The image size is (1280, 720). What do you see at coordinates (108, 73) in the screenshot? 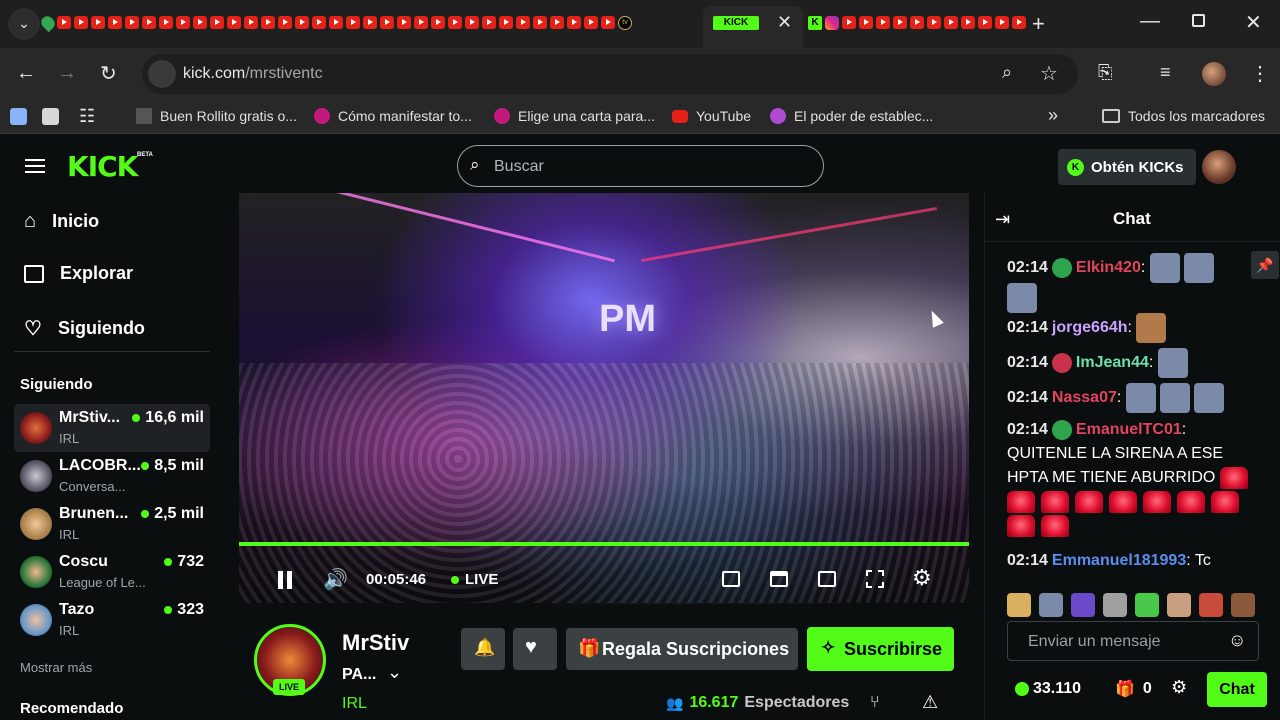
I see `reload-icon: ↻` at bounding box center [108, 73].